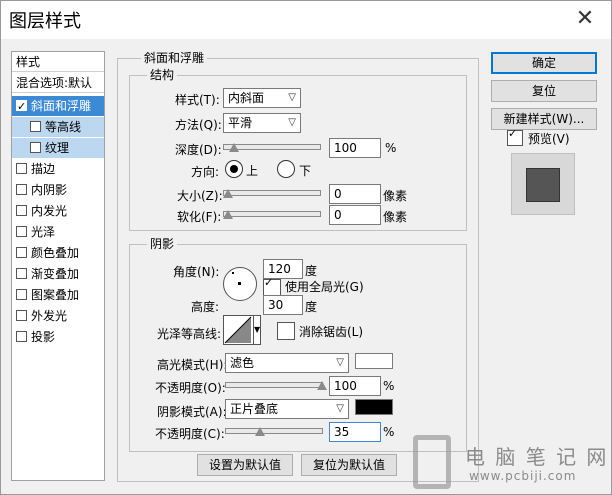  I want to click on highlight-opacity-slider, so click(276, 385).